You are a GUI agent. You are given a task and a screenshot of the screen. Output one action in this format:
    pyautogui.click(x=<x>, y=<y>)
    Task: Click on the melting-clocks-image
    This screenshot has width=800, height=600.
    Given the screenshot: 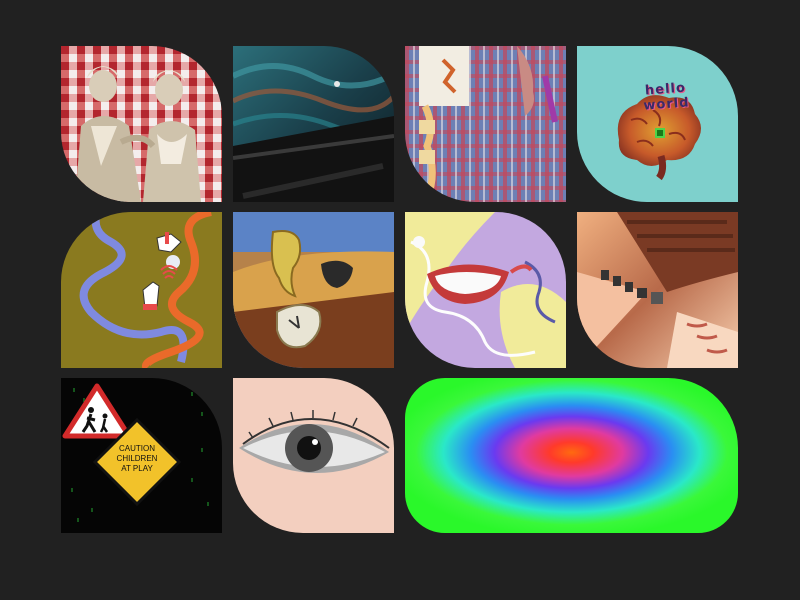 What is the action you would take?
    pyautogui.click(x=313, y=290)
    